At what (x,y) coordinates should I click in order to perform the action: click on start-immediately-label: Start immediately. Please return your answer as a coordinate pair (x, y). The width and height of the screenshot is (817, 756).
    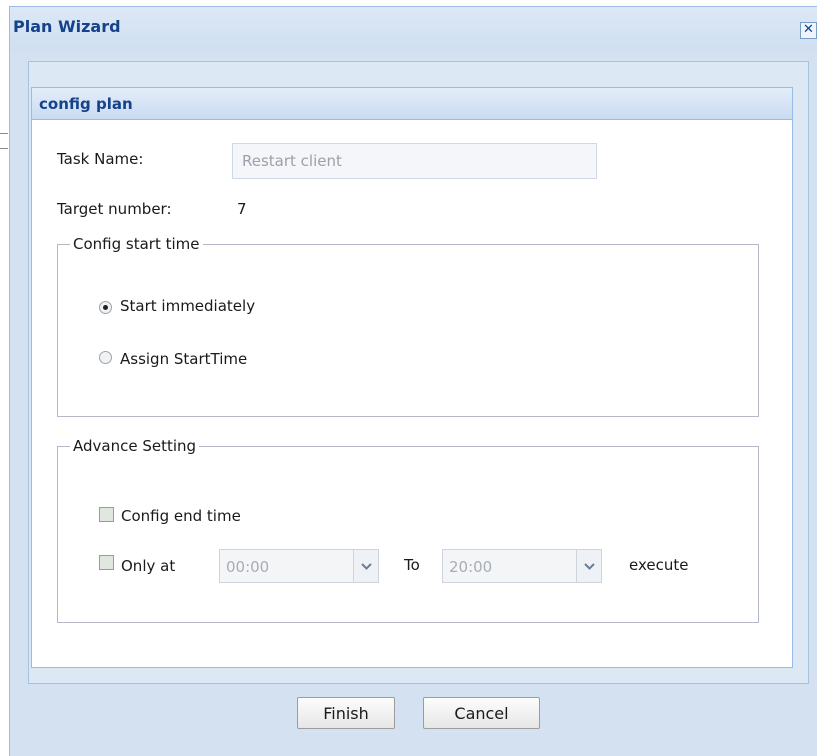
    Looking at the image, I should click on (187, 306).